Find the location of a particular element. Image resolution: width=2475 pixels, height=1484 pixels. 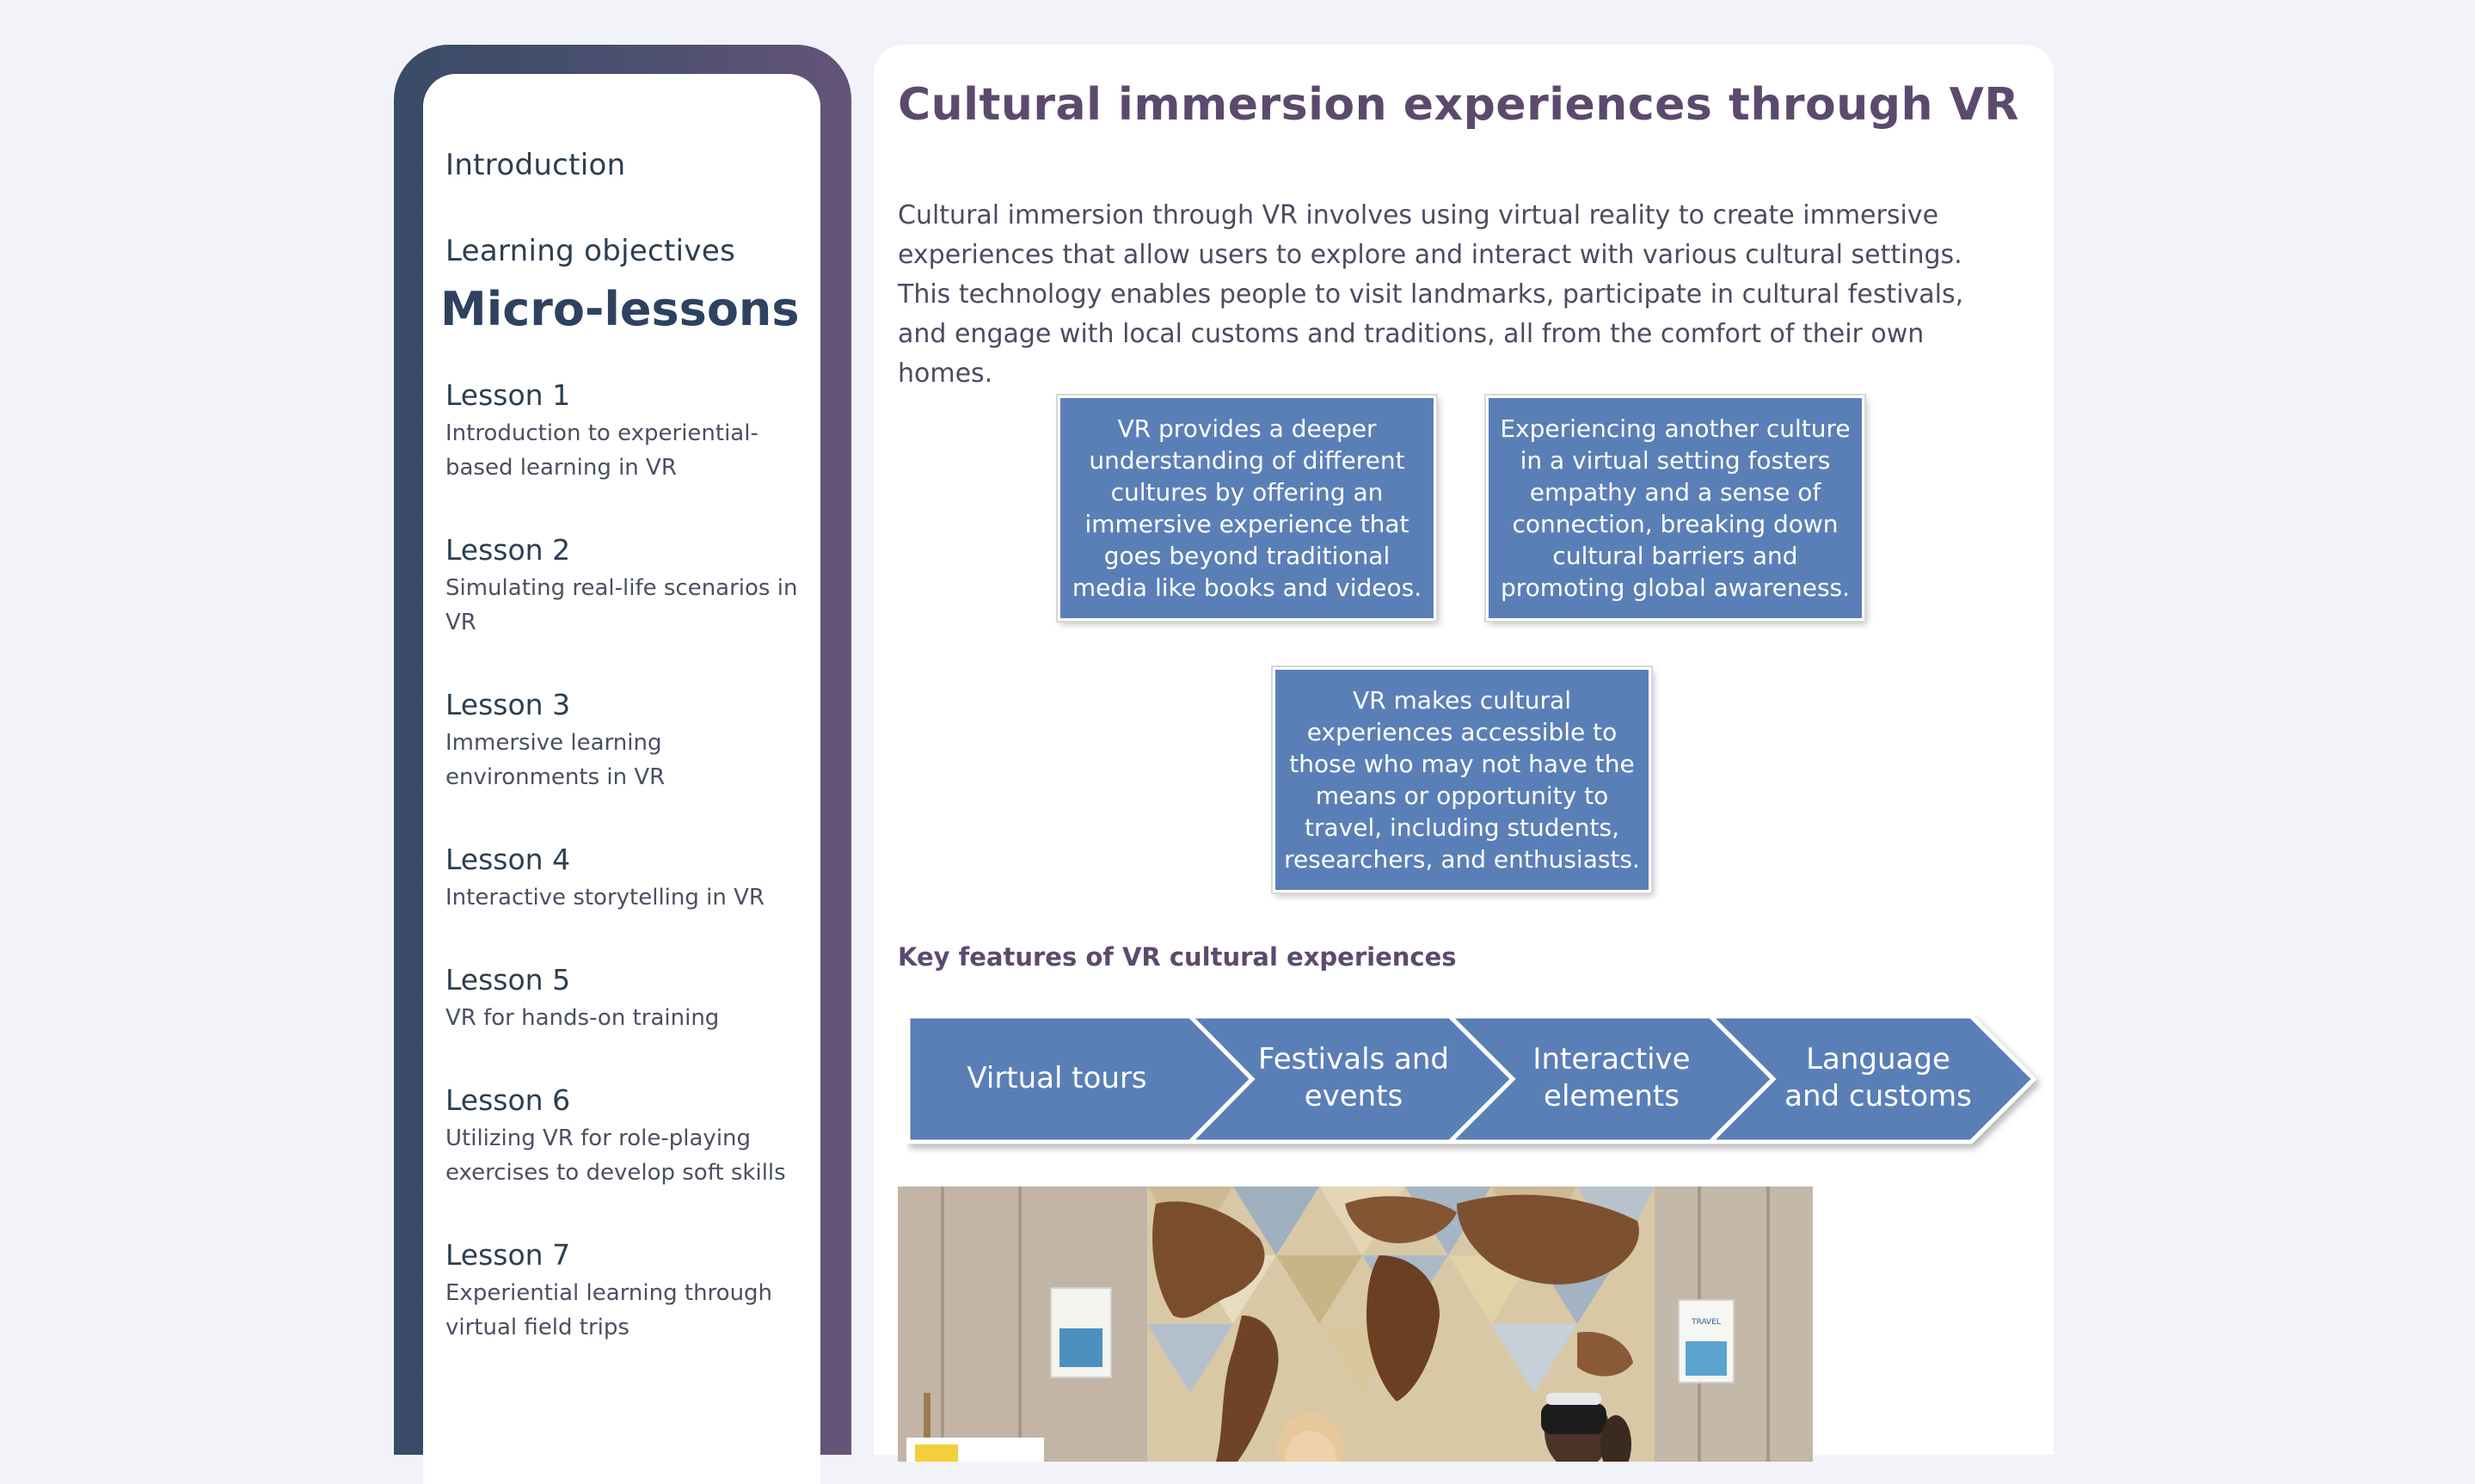

feature-label-interactive: Interactive elements is located at coordinates (1611, 1077).